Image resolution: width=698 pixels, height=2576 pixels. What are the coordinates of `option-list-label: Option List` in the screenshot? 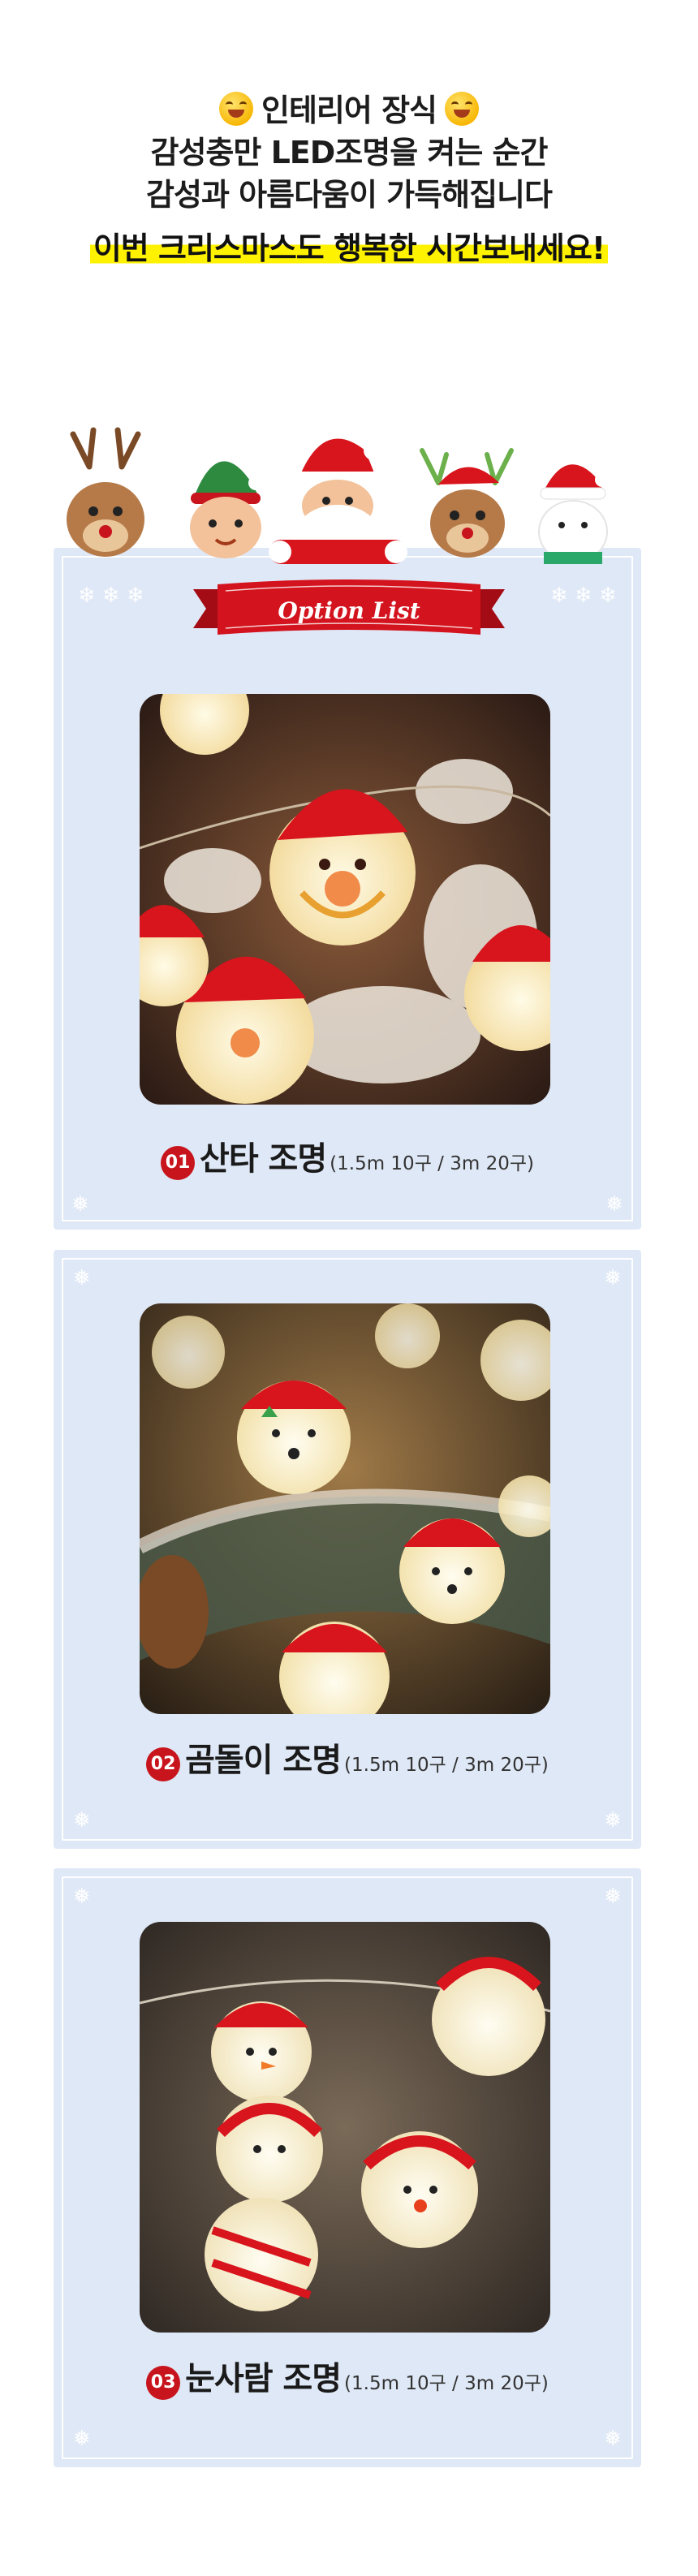 It's located at (349, 611).